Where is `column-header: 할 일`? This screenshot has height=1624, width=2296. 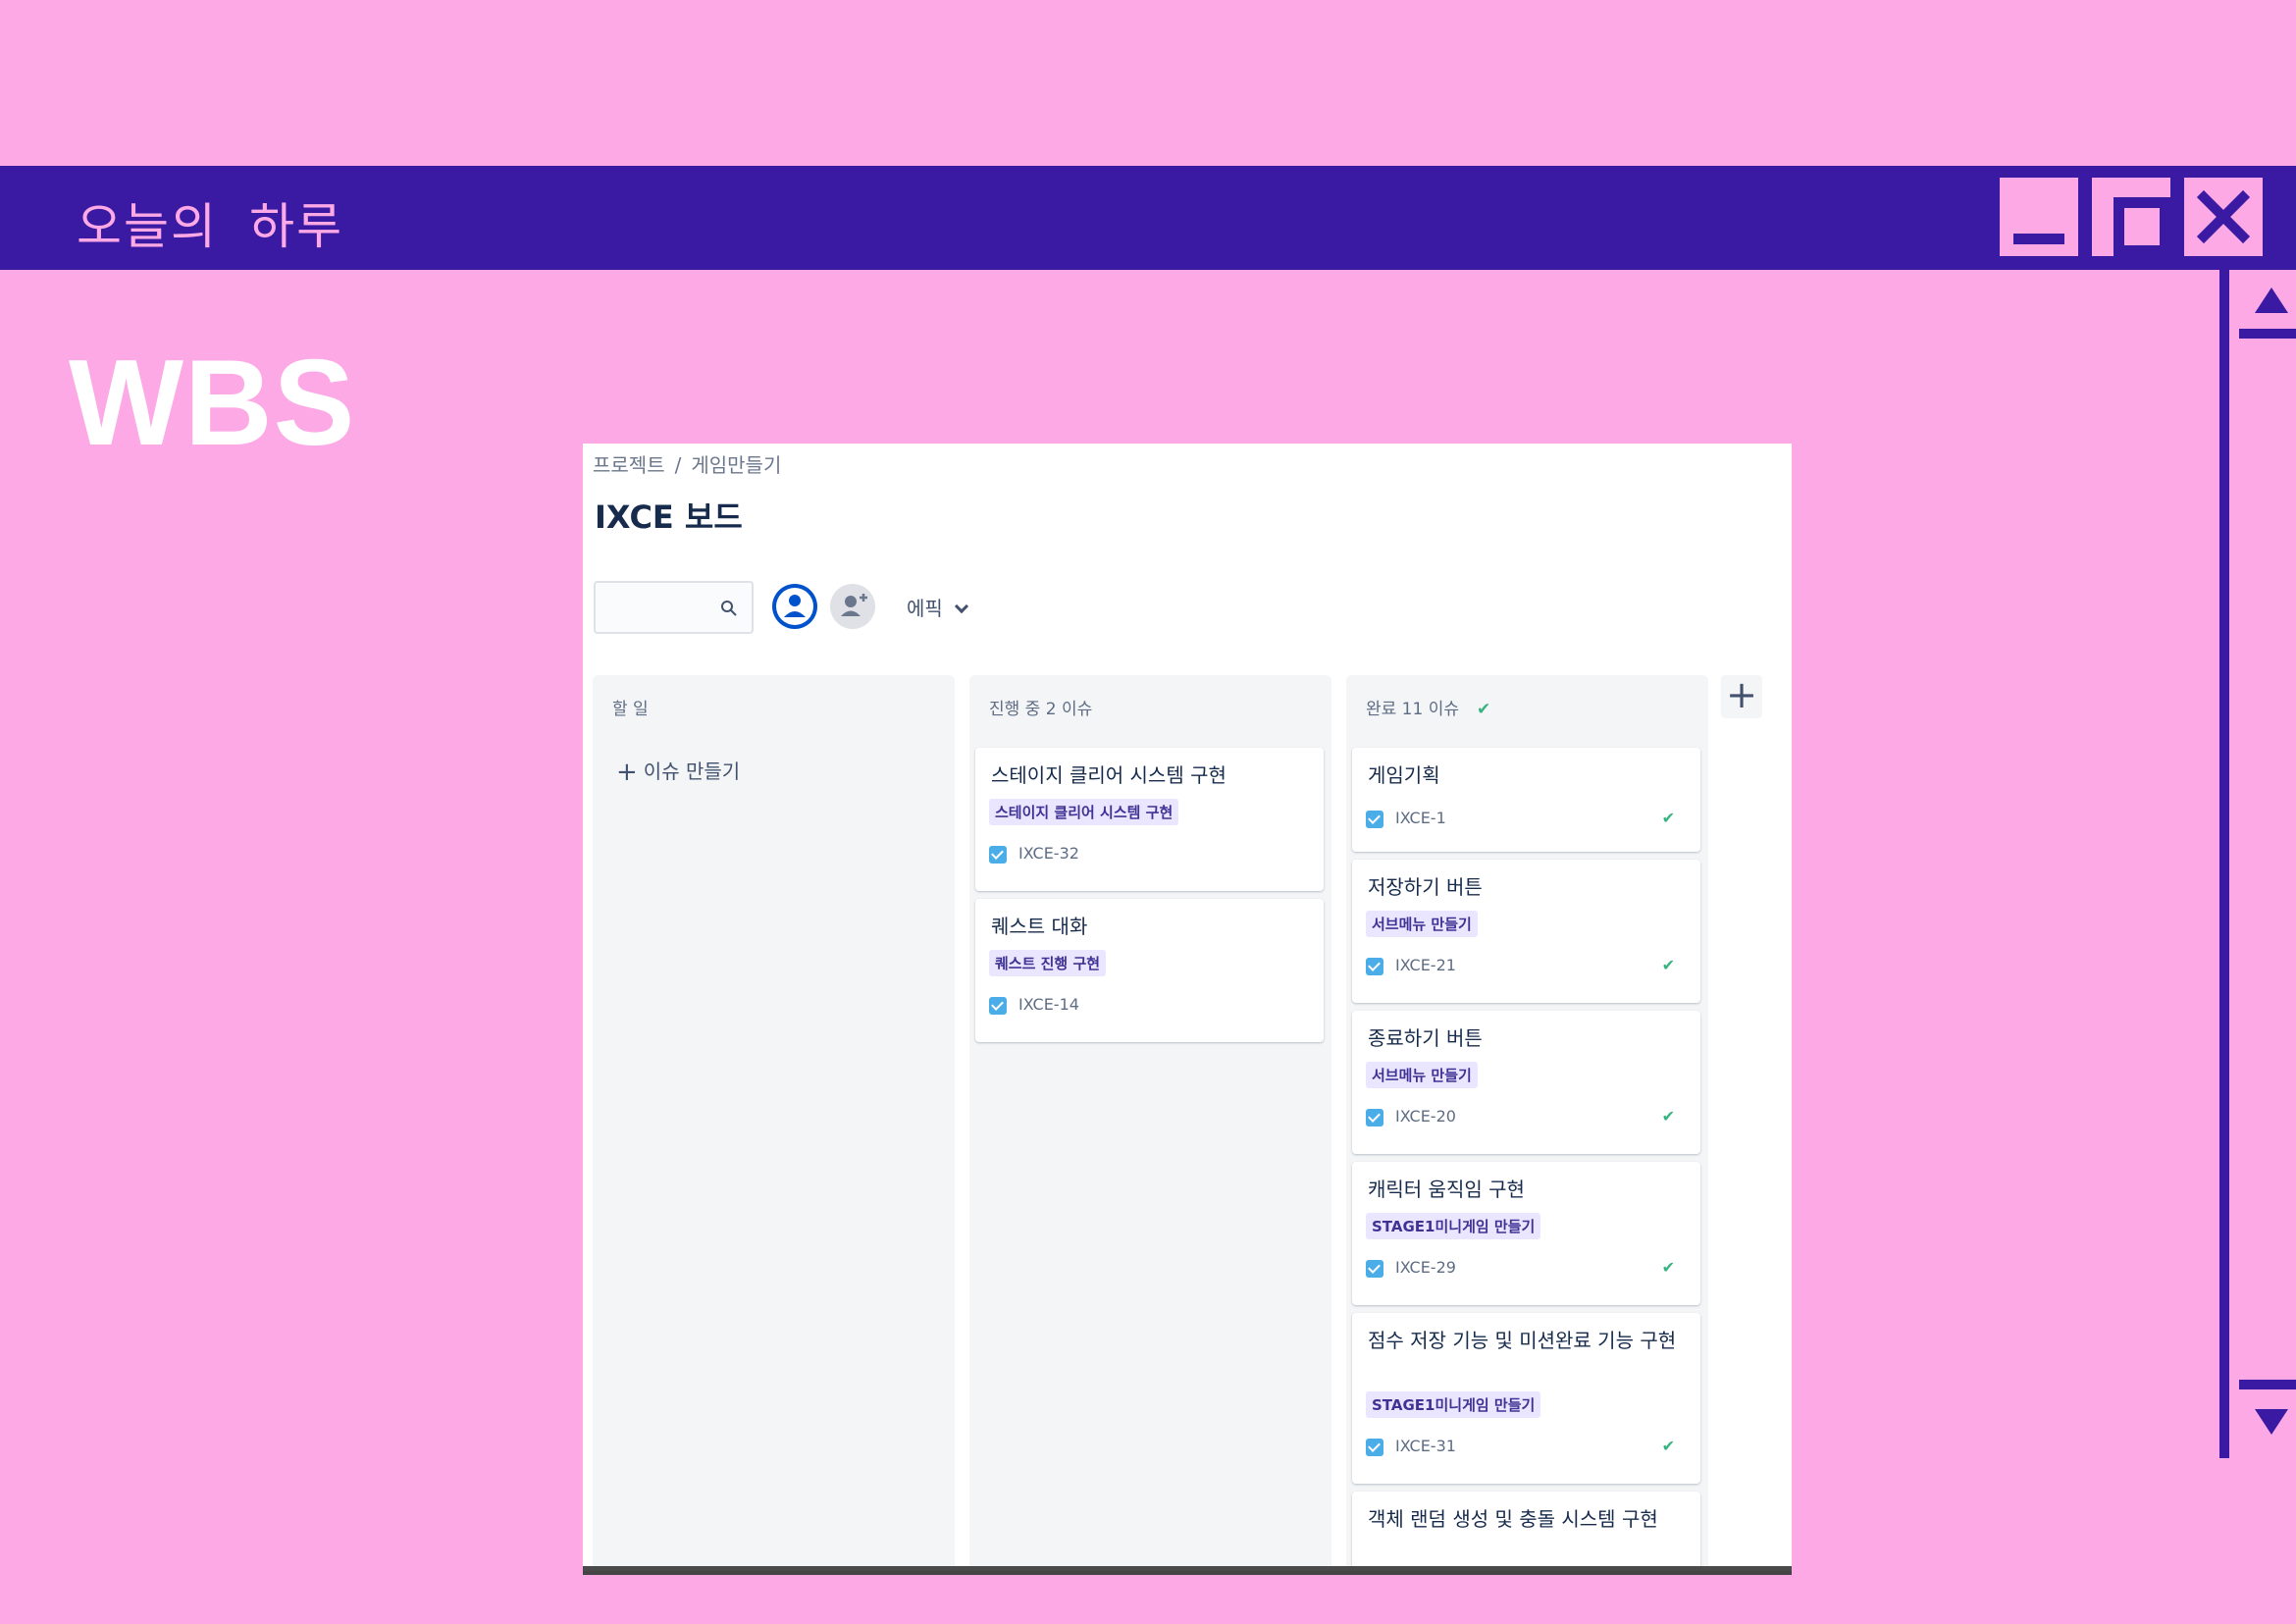
column-header: 할 일 is located at coordinates (630, 709).